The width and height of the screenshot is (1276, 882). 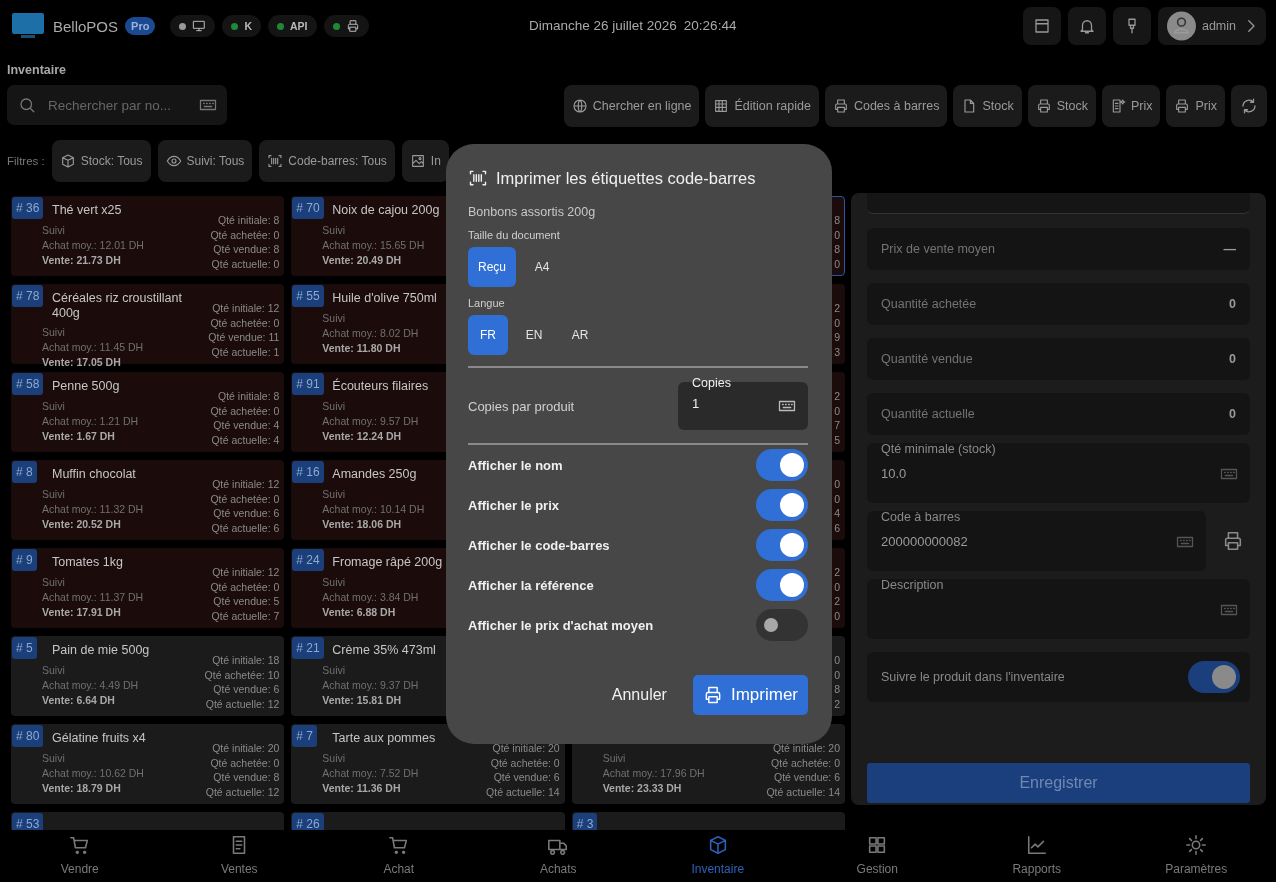 What do you see at coordinates (148, 764) in the screenshot?
I see `product-card: # 80 Gélatine fruits x4 Suivi Achat moy.: 10.62 DH Vente: 18.79 DH Qté initiale: 20 Qté achetée: 0 Qté vendue: 8 Qté actuelle: 12` at bounding box center [148, 764].